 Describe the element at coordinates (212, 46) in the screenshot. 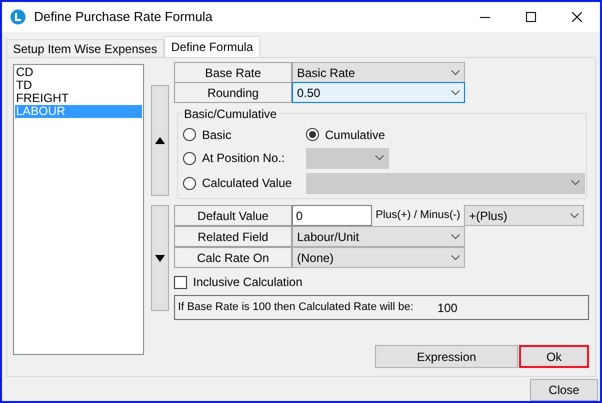

I see `tab: Define Formula` at that location.